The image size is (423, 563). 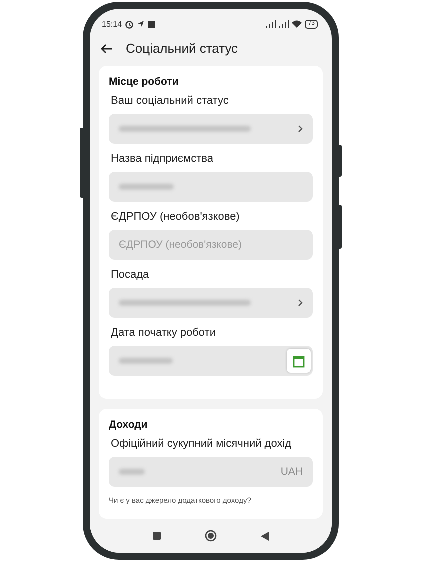 What do you see at coordinates (162, 159) in the screenshot?
I see `field-label: Назва підприємства` at bounding box center [162, 159].